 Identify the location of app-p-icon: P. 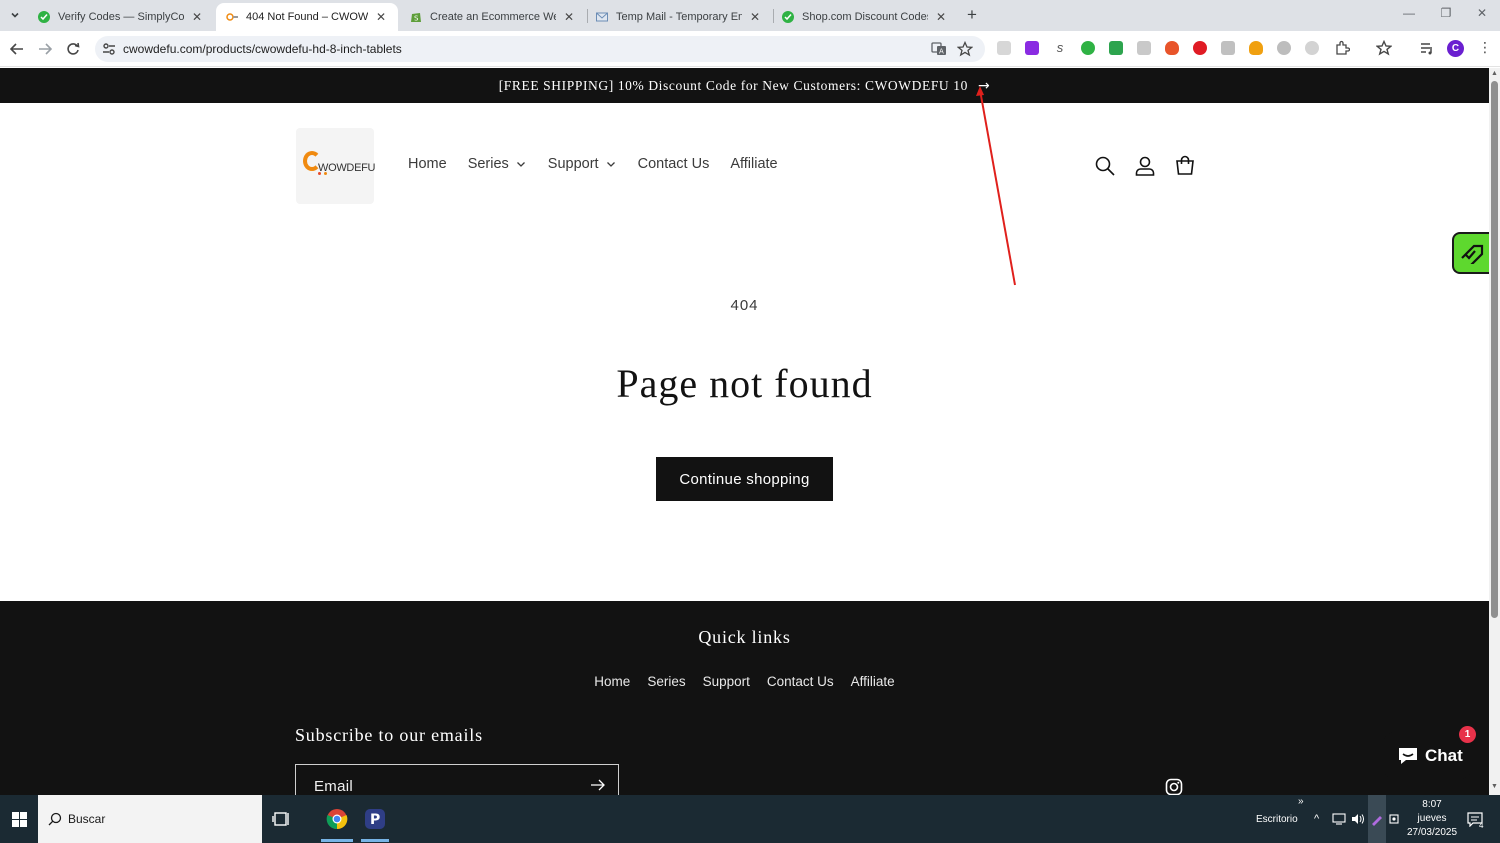
(375, 819).